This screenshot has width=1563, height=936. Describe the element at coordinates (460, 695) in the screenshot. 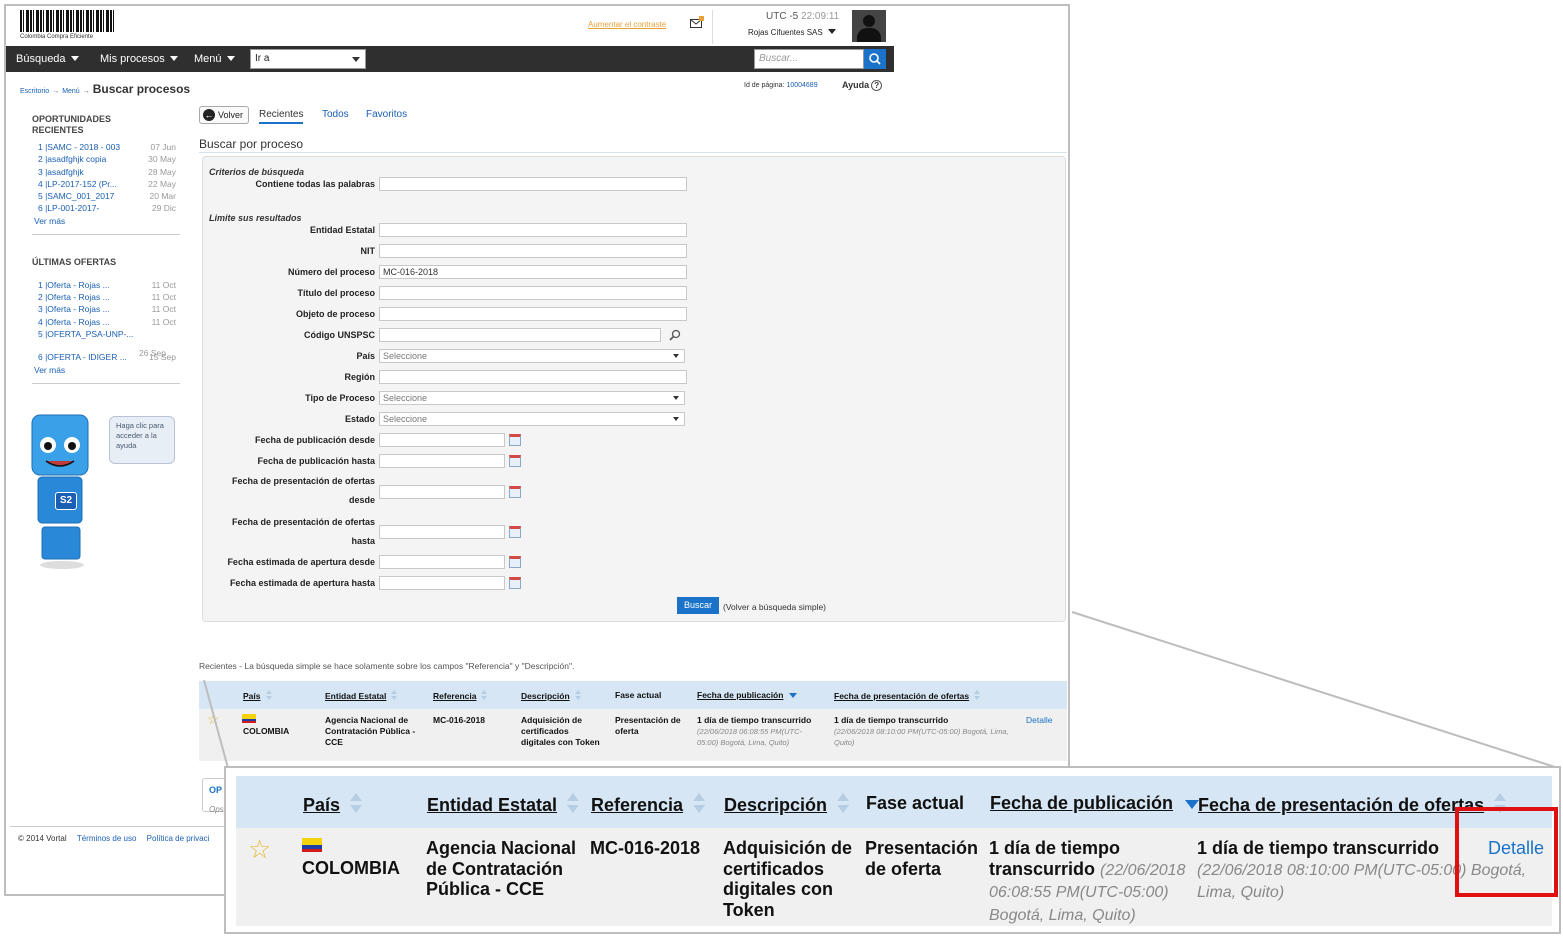

I see `col-referencia: Referencia` at that location.